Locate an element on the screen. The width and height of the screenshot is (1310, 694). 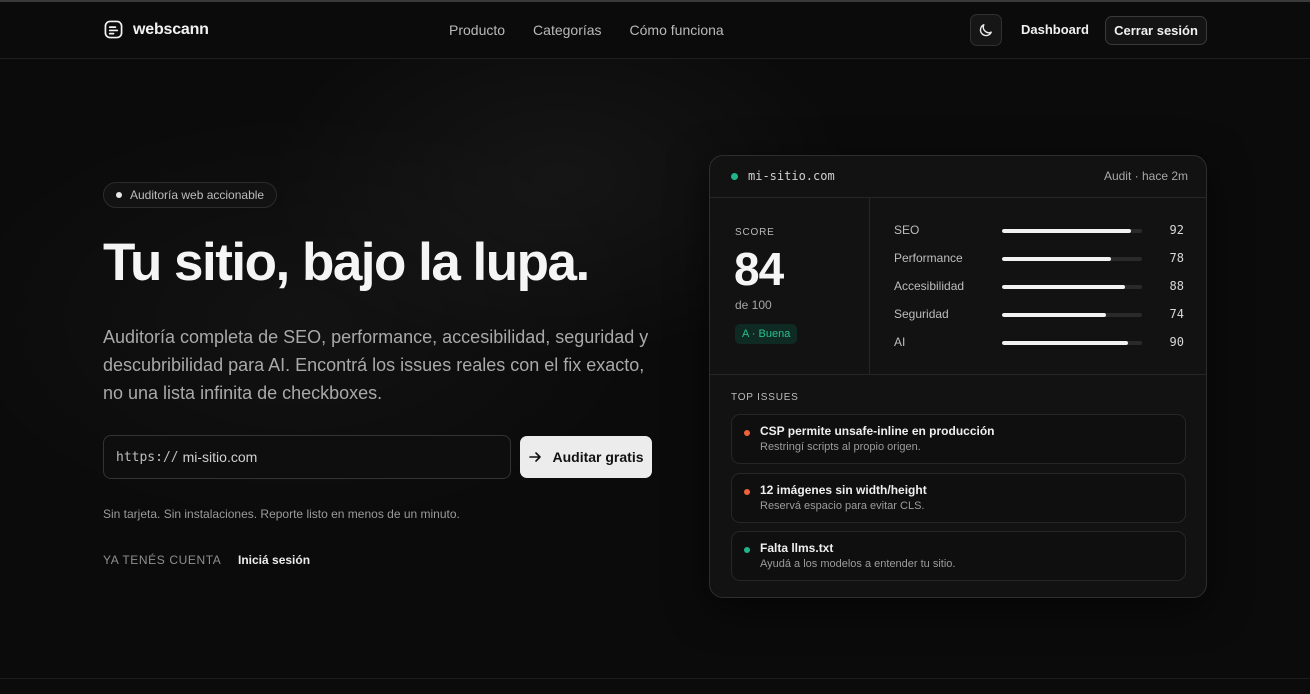
moon-icon is located at coordinates (985, 30).